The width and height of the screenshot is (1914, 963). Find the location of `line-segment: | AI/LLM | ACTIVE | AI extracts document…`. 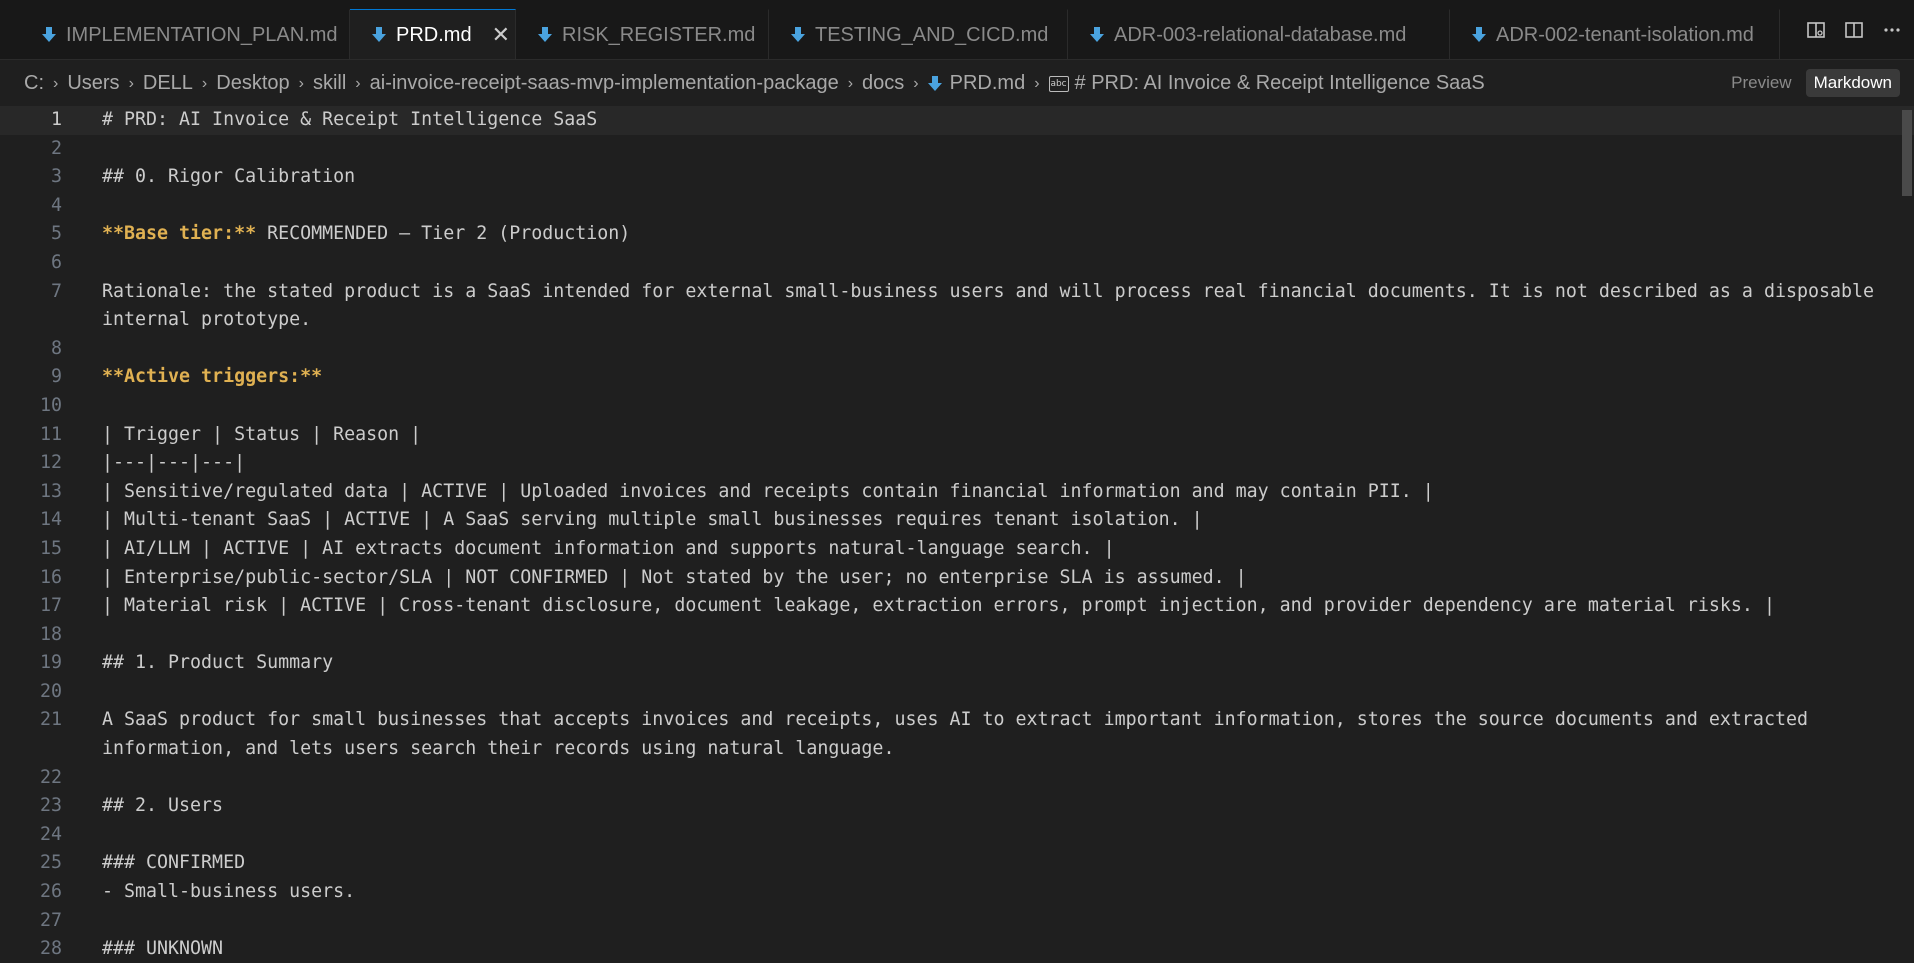

line-segment: | AI/LLM | ACTIVE | AI extracts document… is located at coordinates (608, 548).